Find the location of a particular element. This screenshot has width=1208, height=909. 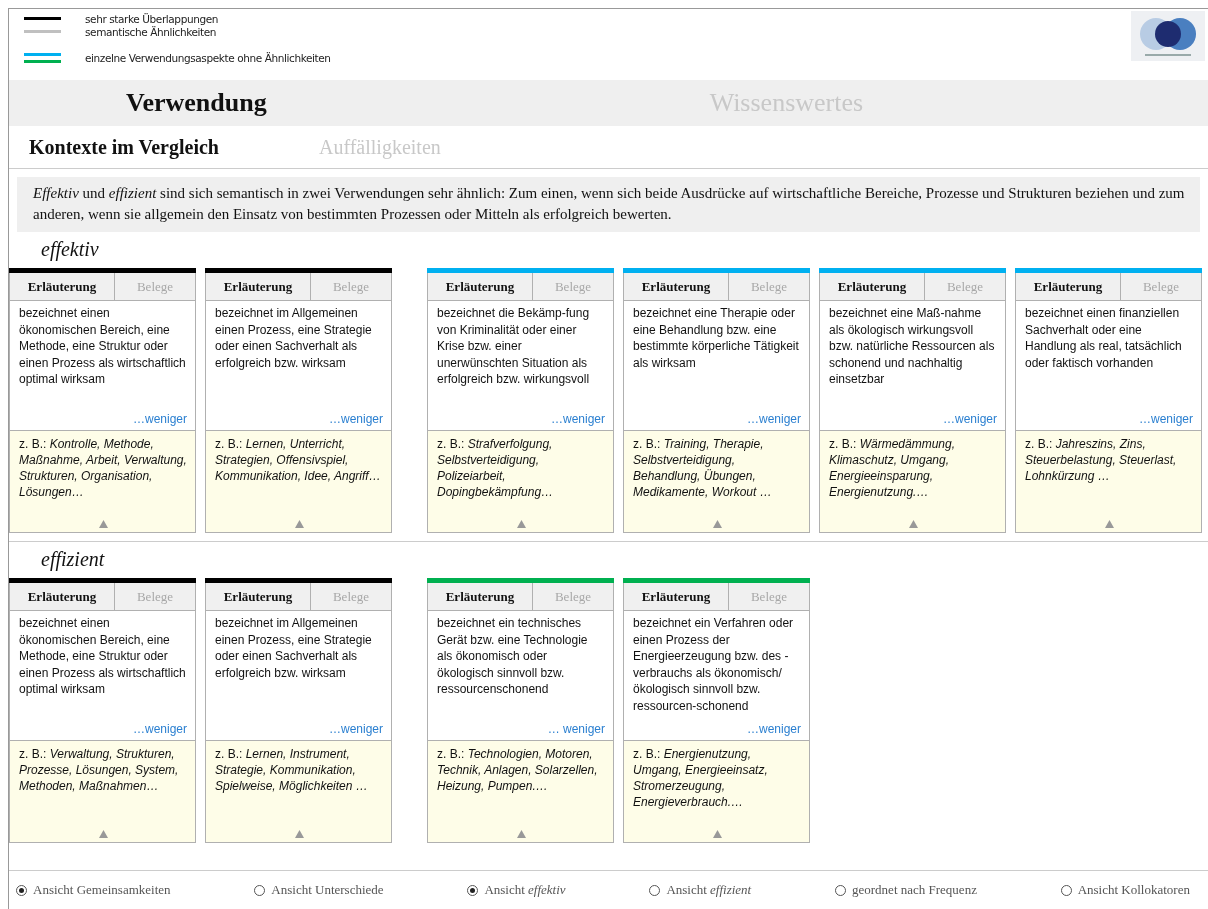

definition-text: bezeichnet ein Verfahren oder einen Prozess der Energieerzeugung bzw. des -verbrauchs als ökonomisch/ökologisch sinnvoll bzw. ressourcen-schonend is located at coordinates (714, 665).